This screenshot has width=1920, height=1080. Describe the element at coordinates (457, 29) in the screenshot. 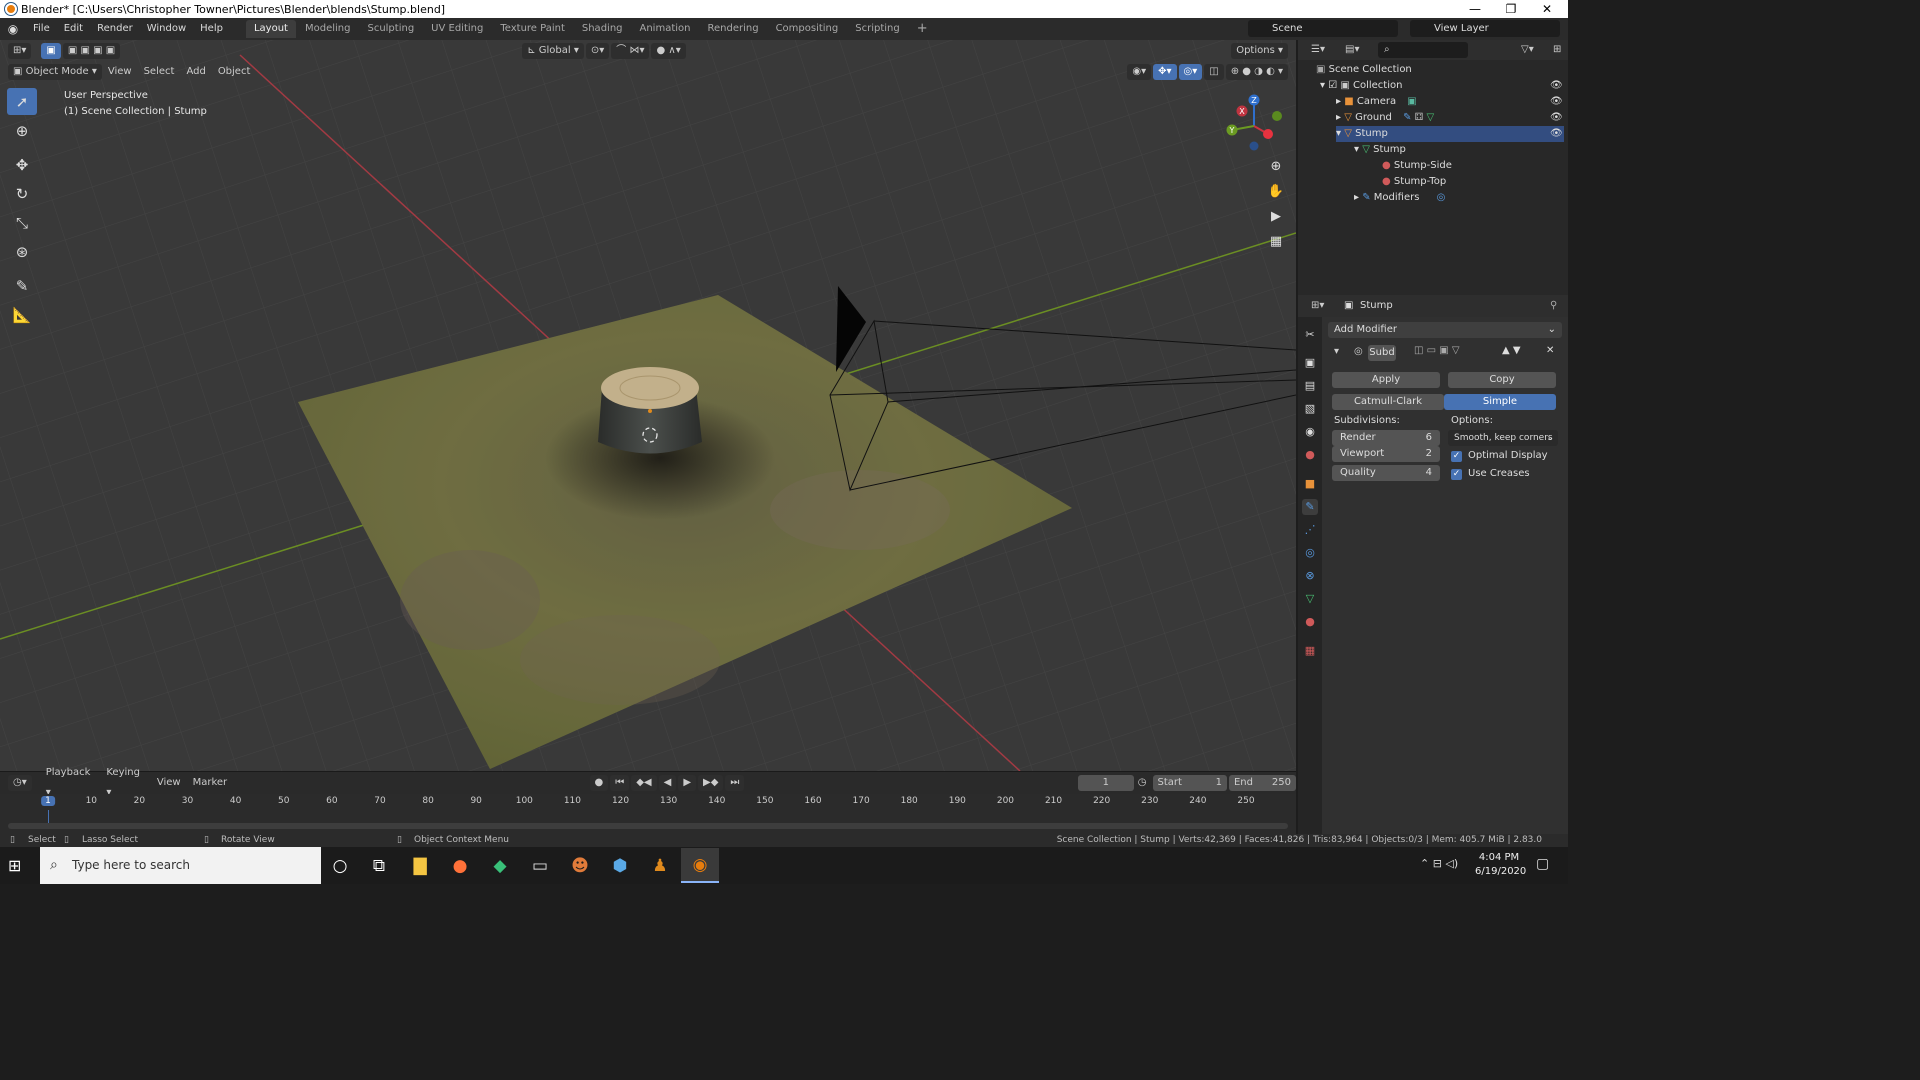

I see `tab-uv-editing: UV Editing` at that location.